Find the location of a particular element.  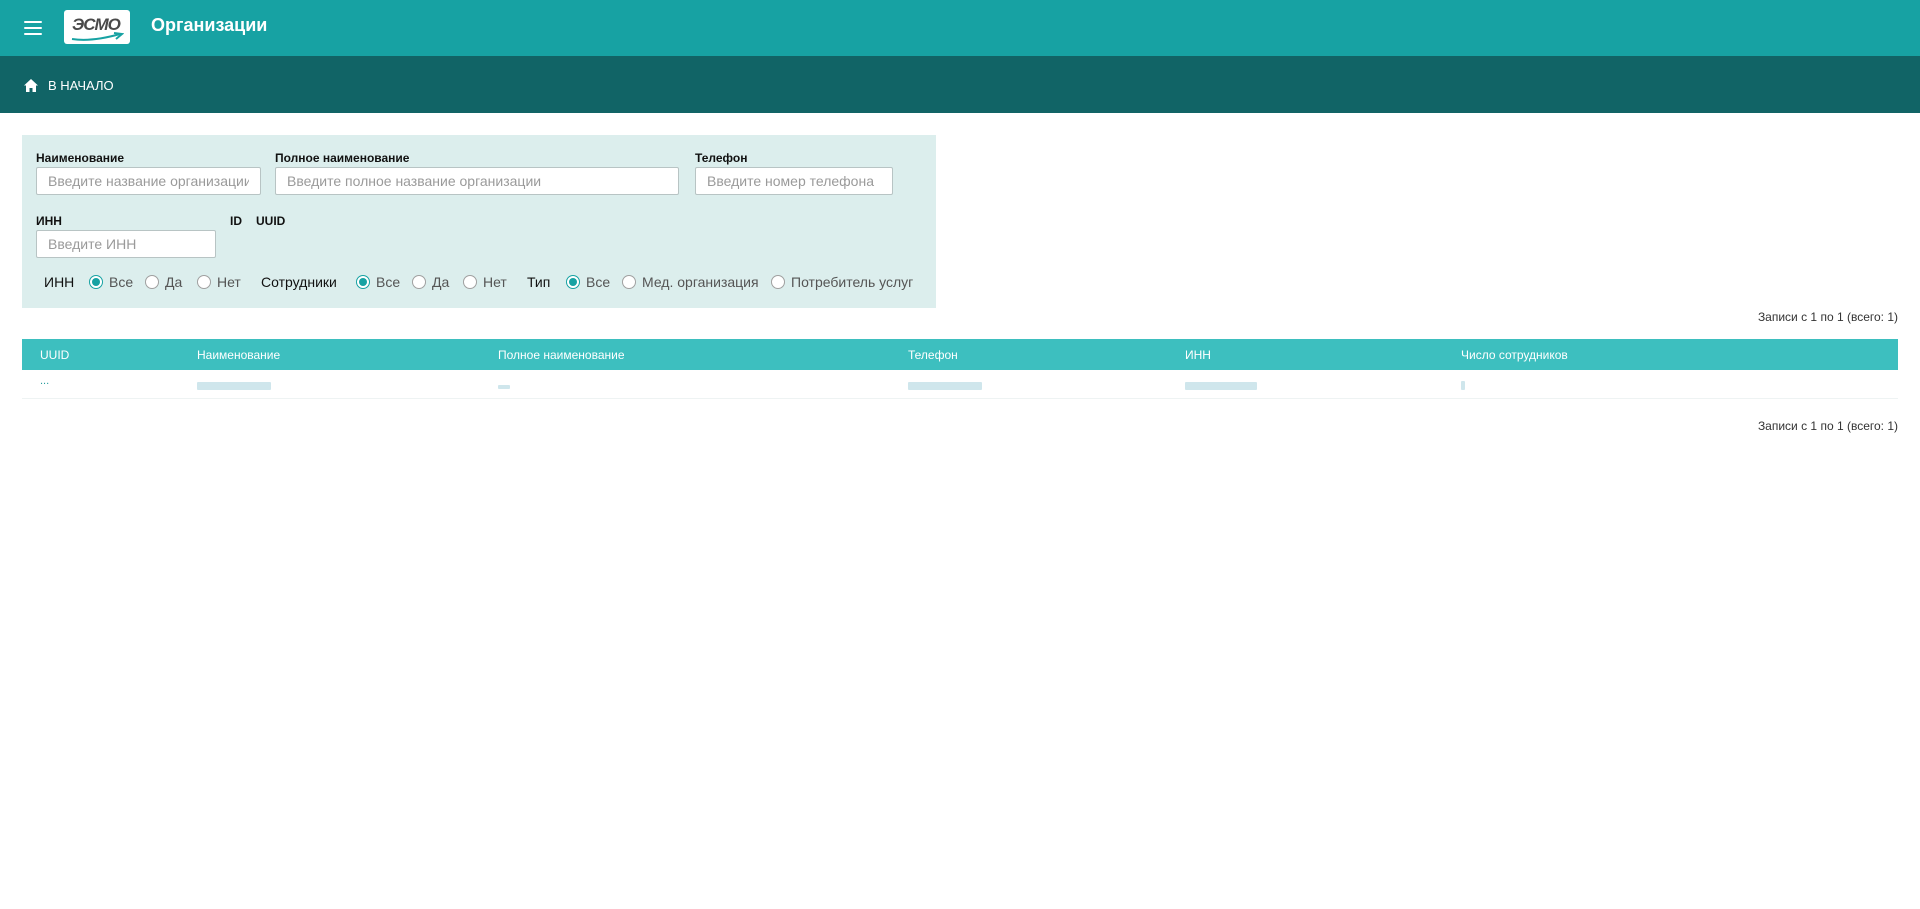

id-filter-label: ID is located at coordinates (236, 221).